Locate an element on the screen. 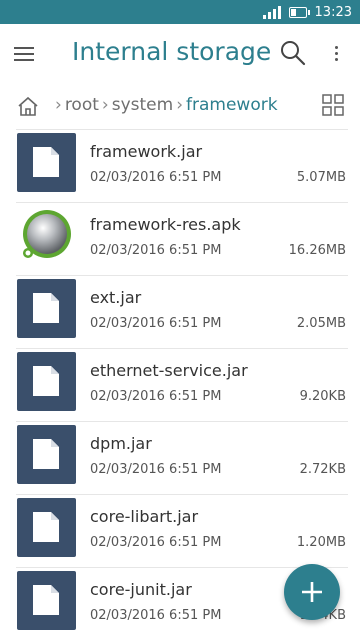  page-title: Internal storage is located at coordinates (172, 51).